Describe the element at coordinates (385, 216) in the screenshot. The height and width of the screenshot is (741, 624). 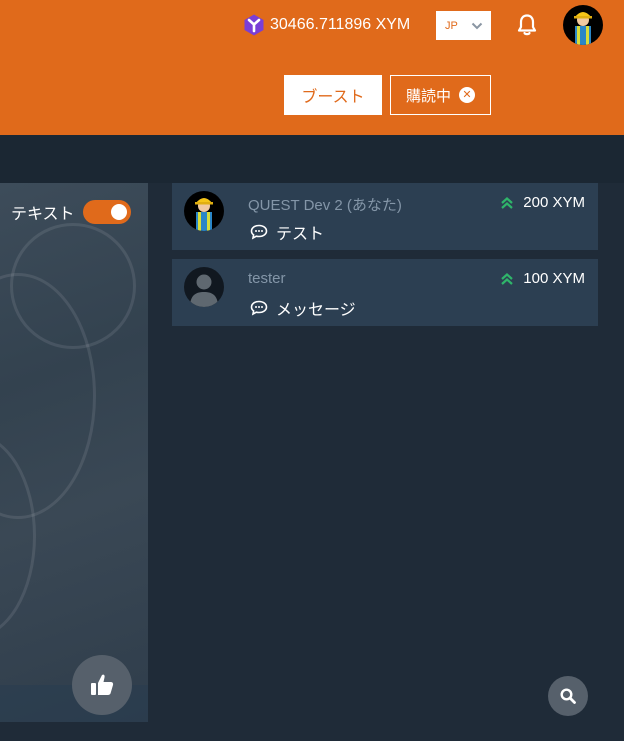
I see `message-card: QUEST Dev 2 (あなた) 200 XYM テスト` at that location.